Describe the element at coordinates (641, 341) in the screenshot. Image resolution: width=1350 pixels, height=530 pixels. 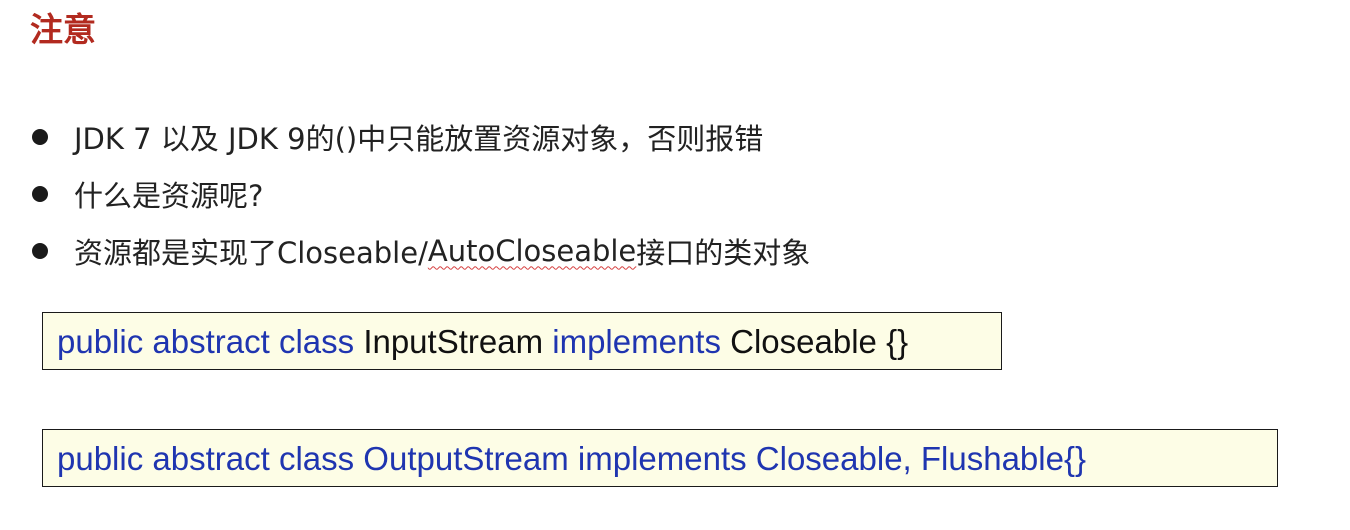
I see `code-keyword: implements` at that location.